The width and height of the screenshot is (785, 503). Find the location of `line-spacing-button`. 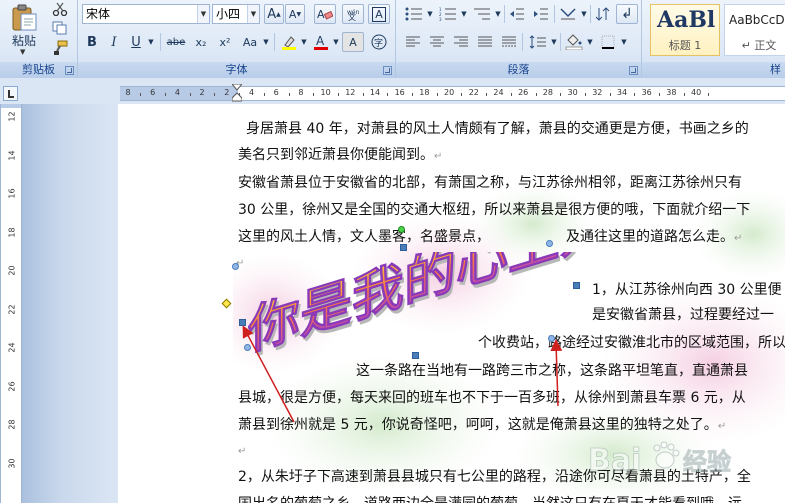

line-spacing-button is located at coordinates (538, 42).